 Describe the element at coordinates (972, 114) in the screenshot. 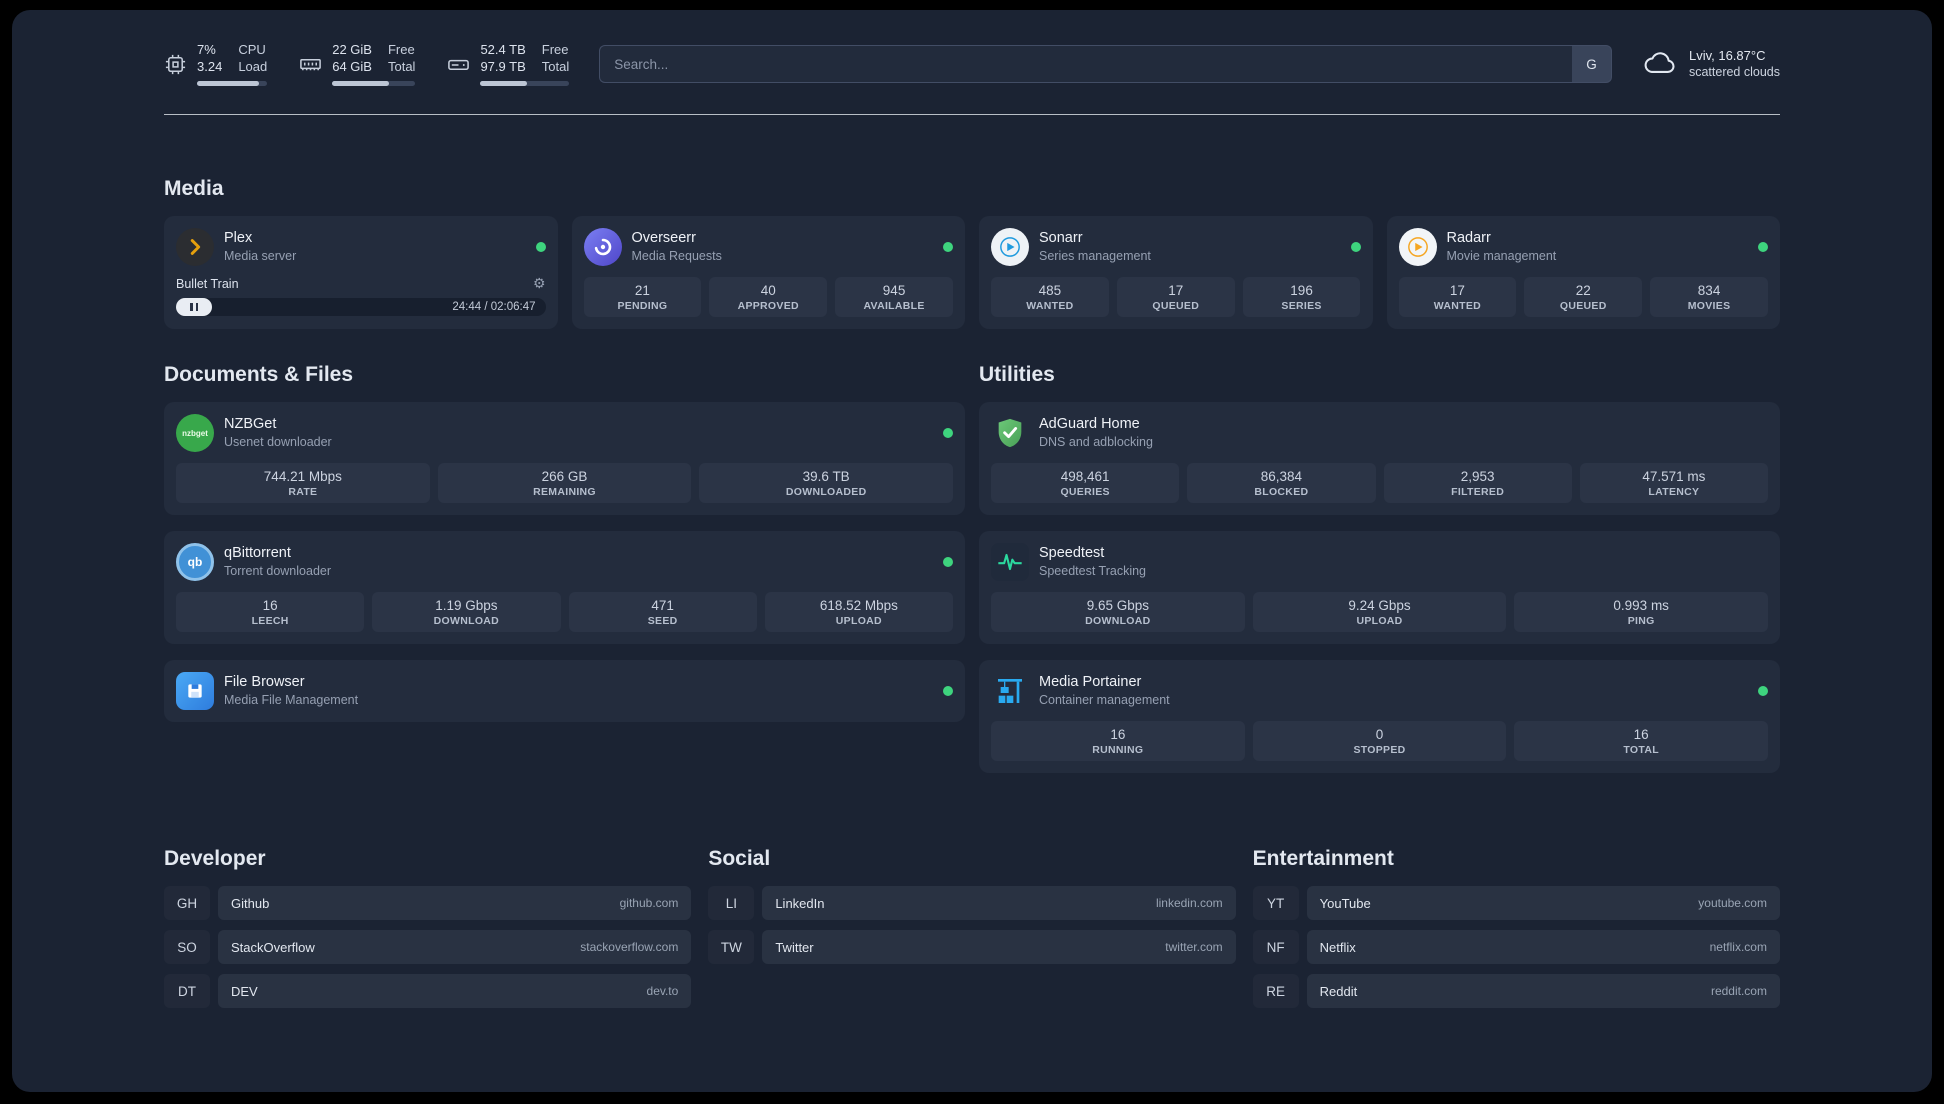

I see `topbar-divider` at that location.